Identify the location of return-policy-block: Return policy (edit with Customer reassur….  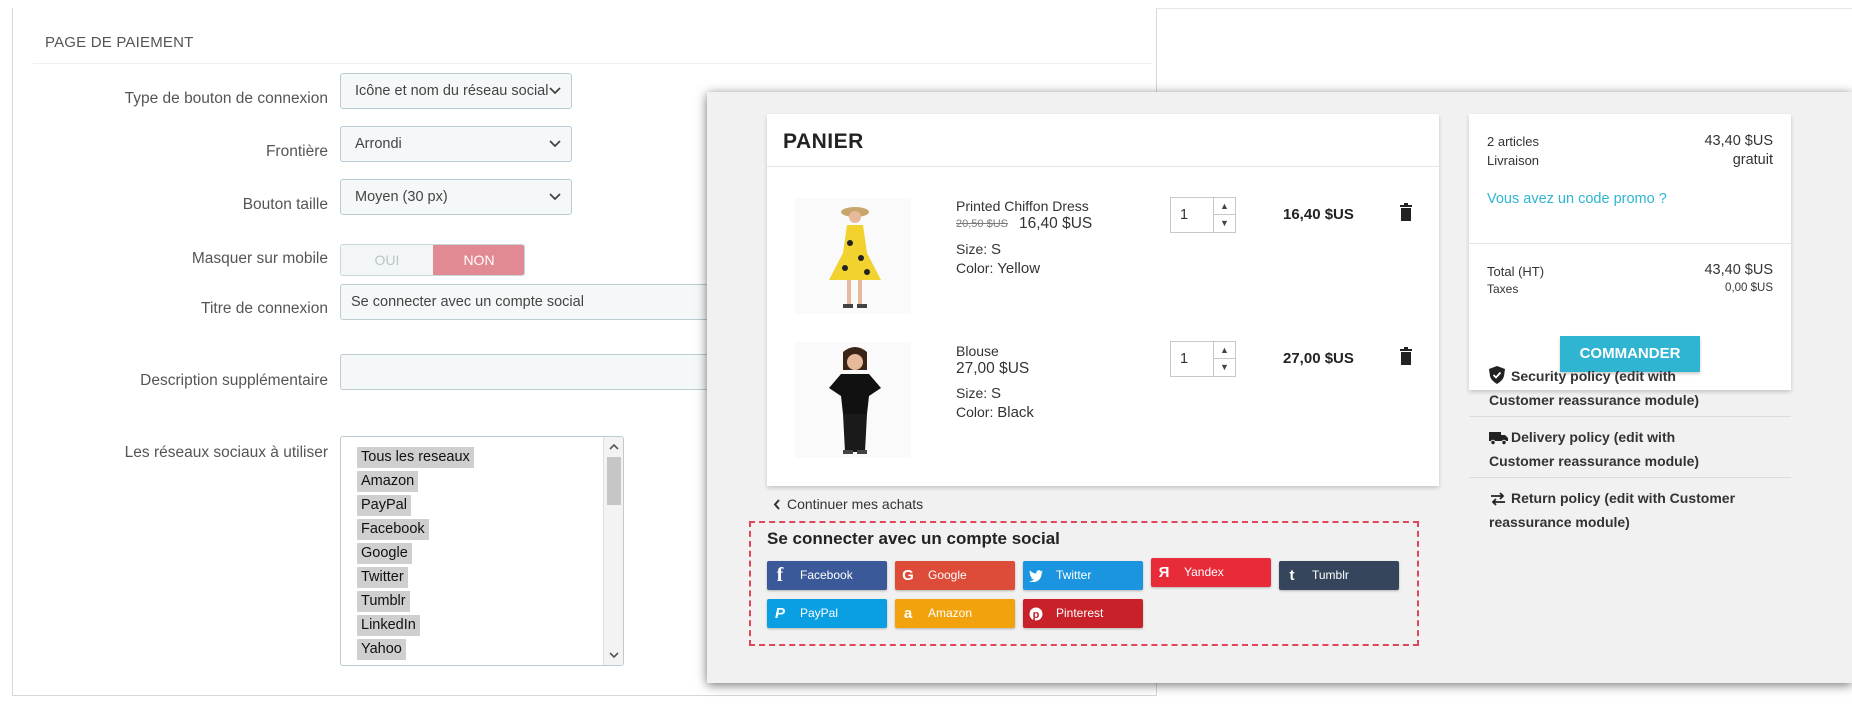
(1612, 510).